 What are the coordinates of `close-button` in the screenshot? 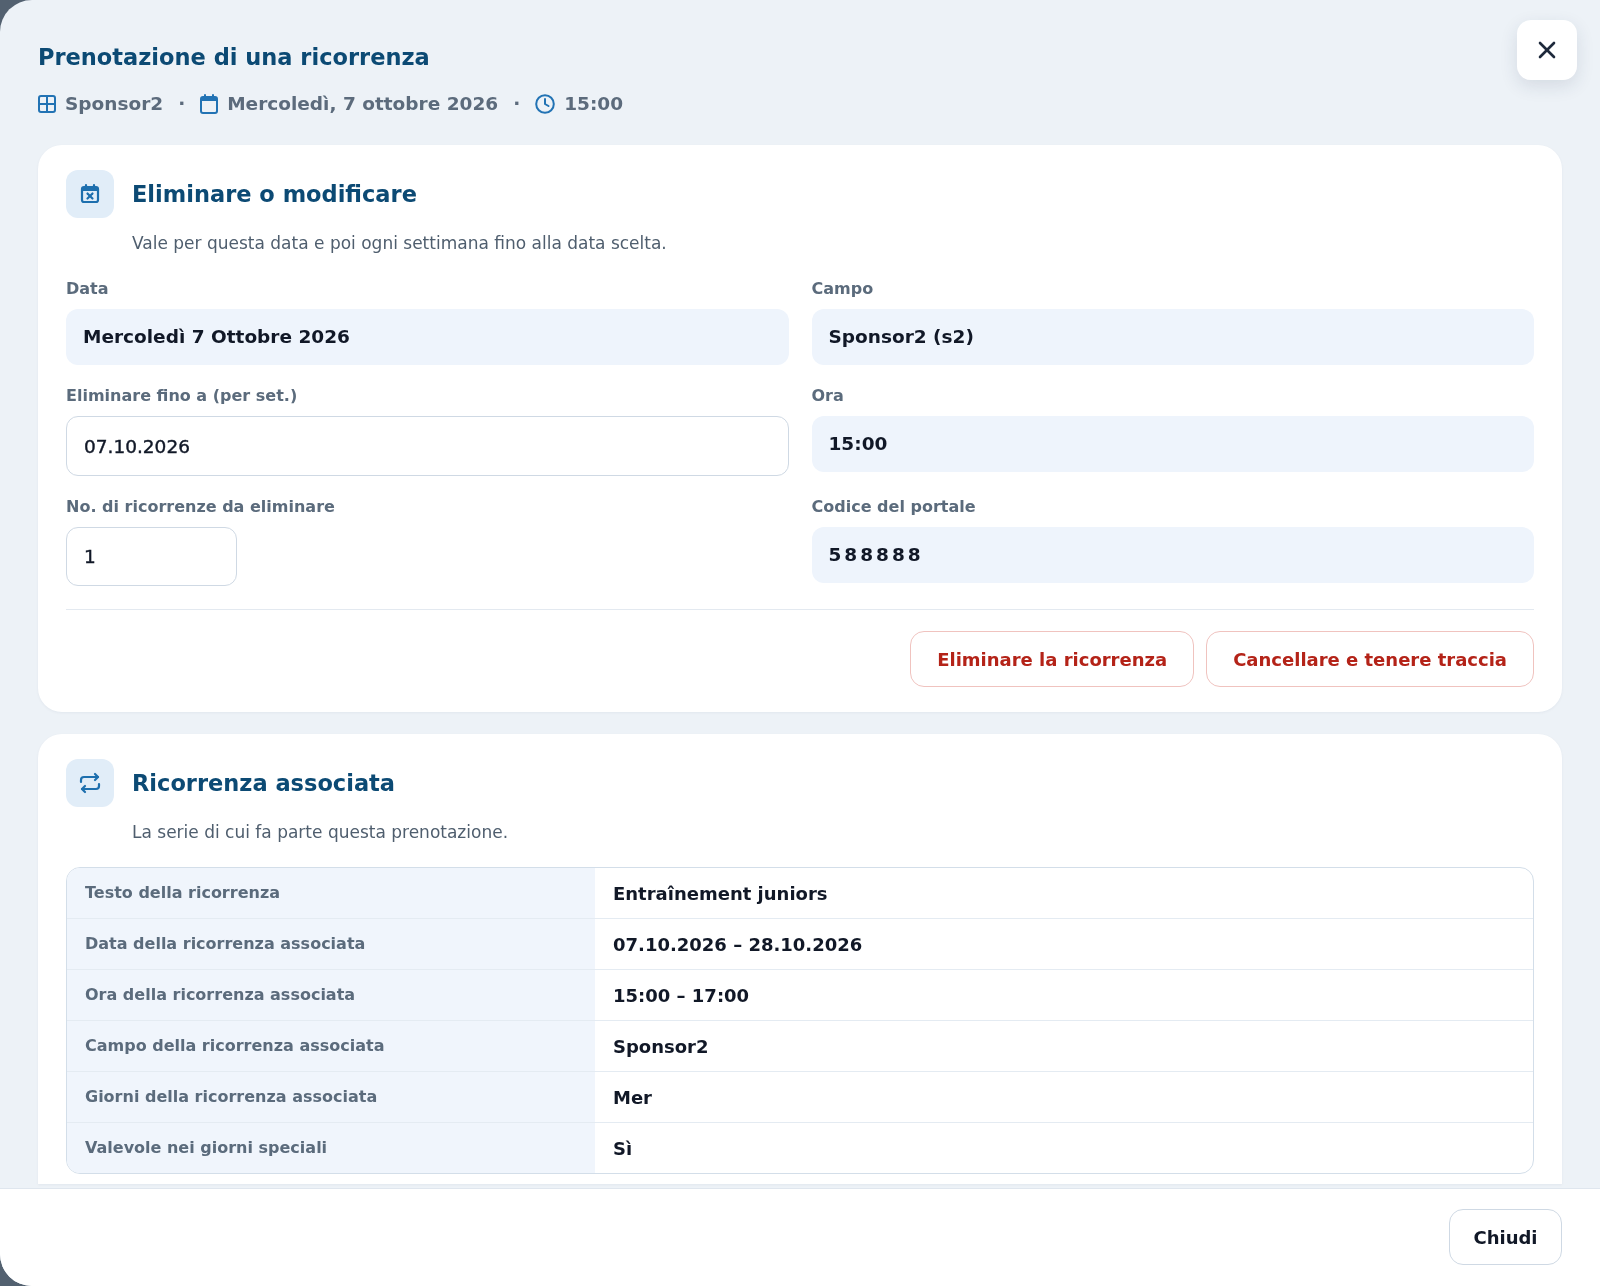 It's located at (1547, 50).